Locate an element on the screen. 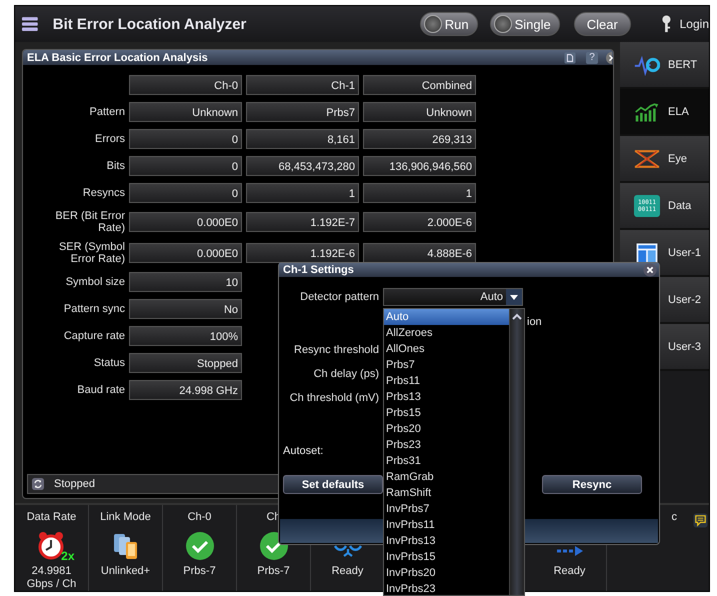 Image resolution: width=717 pixels, height=596 pixels. table-cell: Stopped is located at coordinates (185, 363).